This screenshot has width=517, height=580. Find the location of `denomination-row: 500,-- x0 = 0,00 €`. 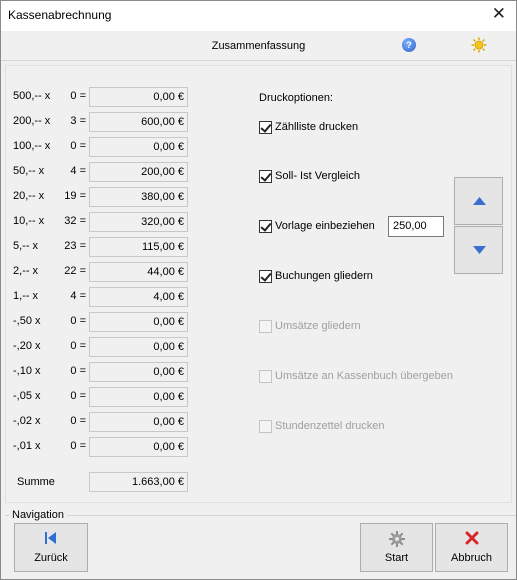

denomination-row: 500,-- x0 = 0,00 € is located at coordinates (101, 97).